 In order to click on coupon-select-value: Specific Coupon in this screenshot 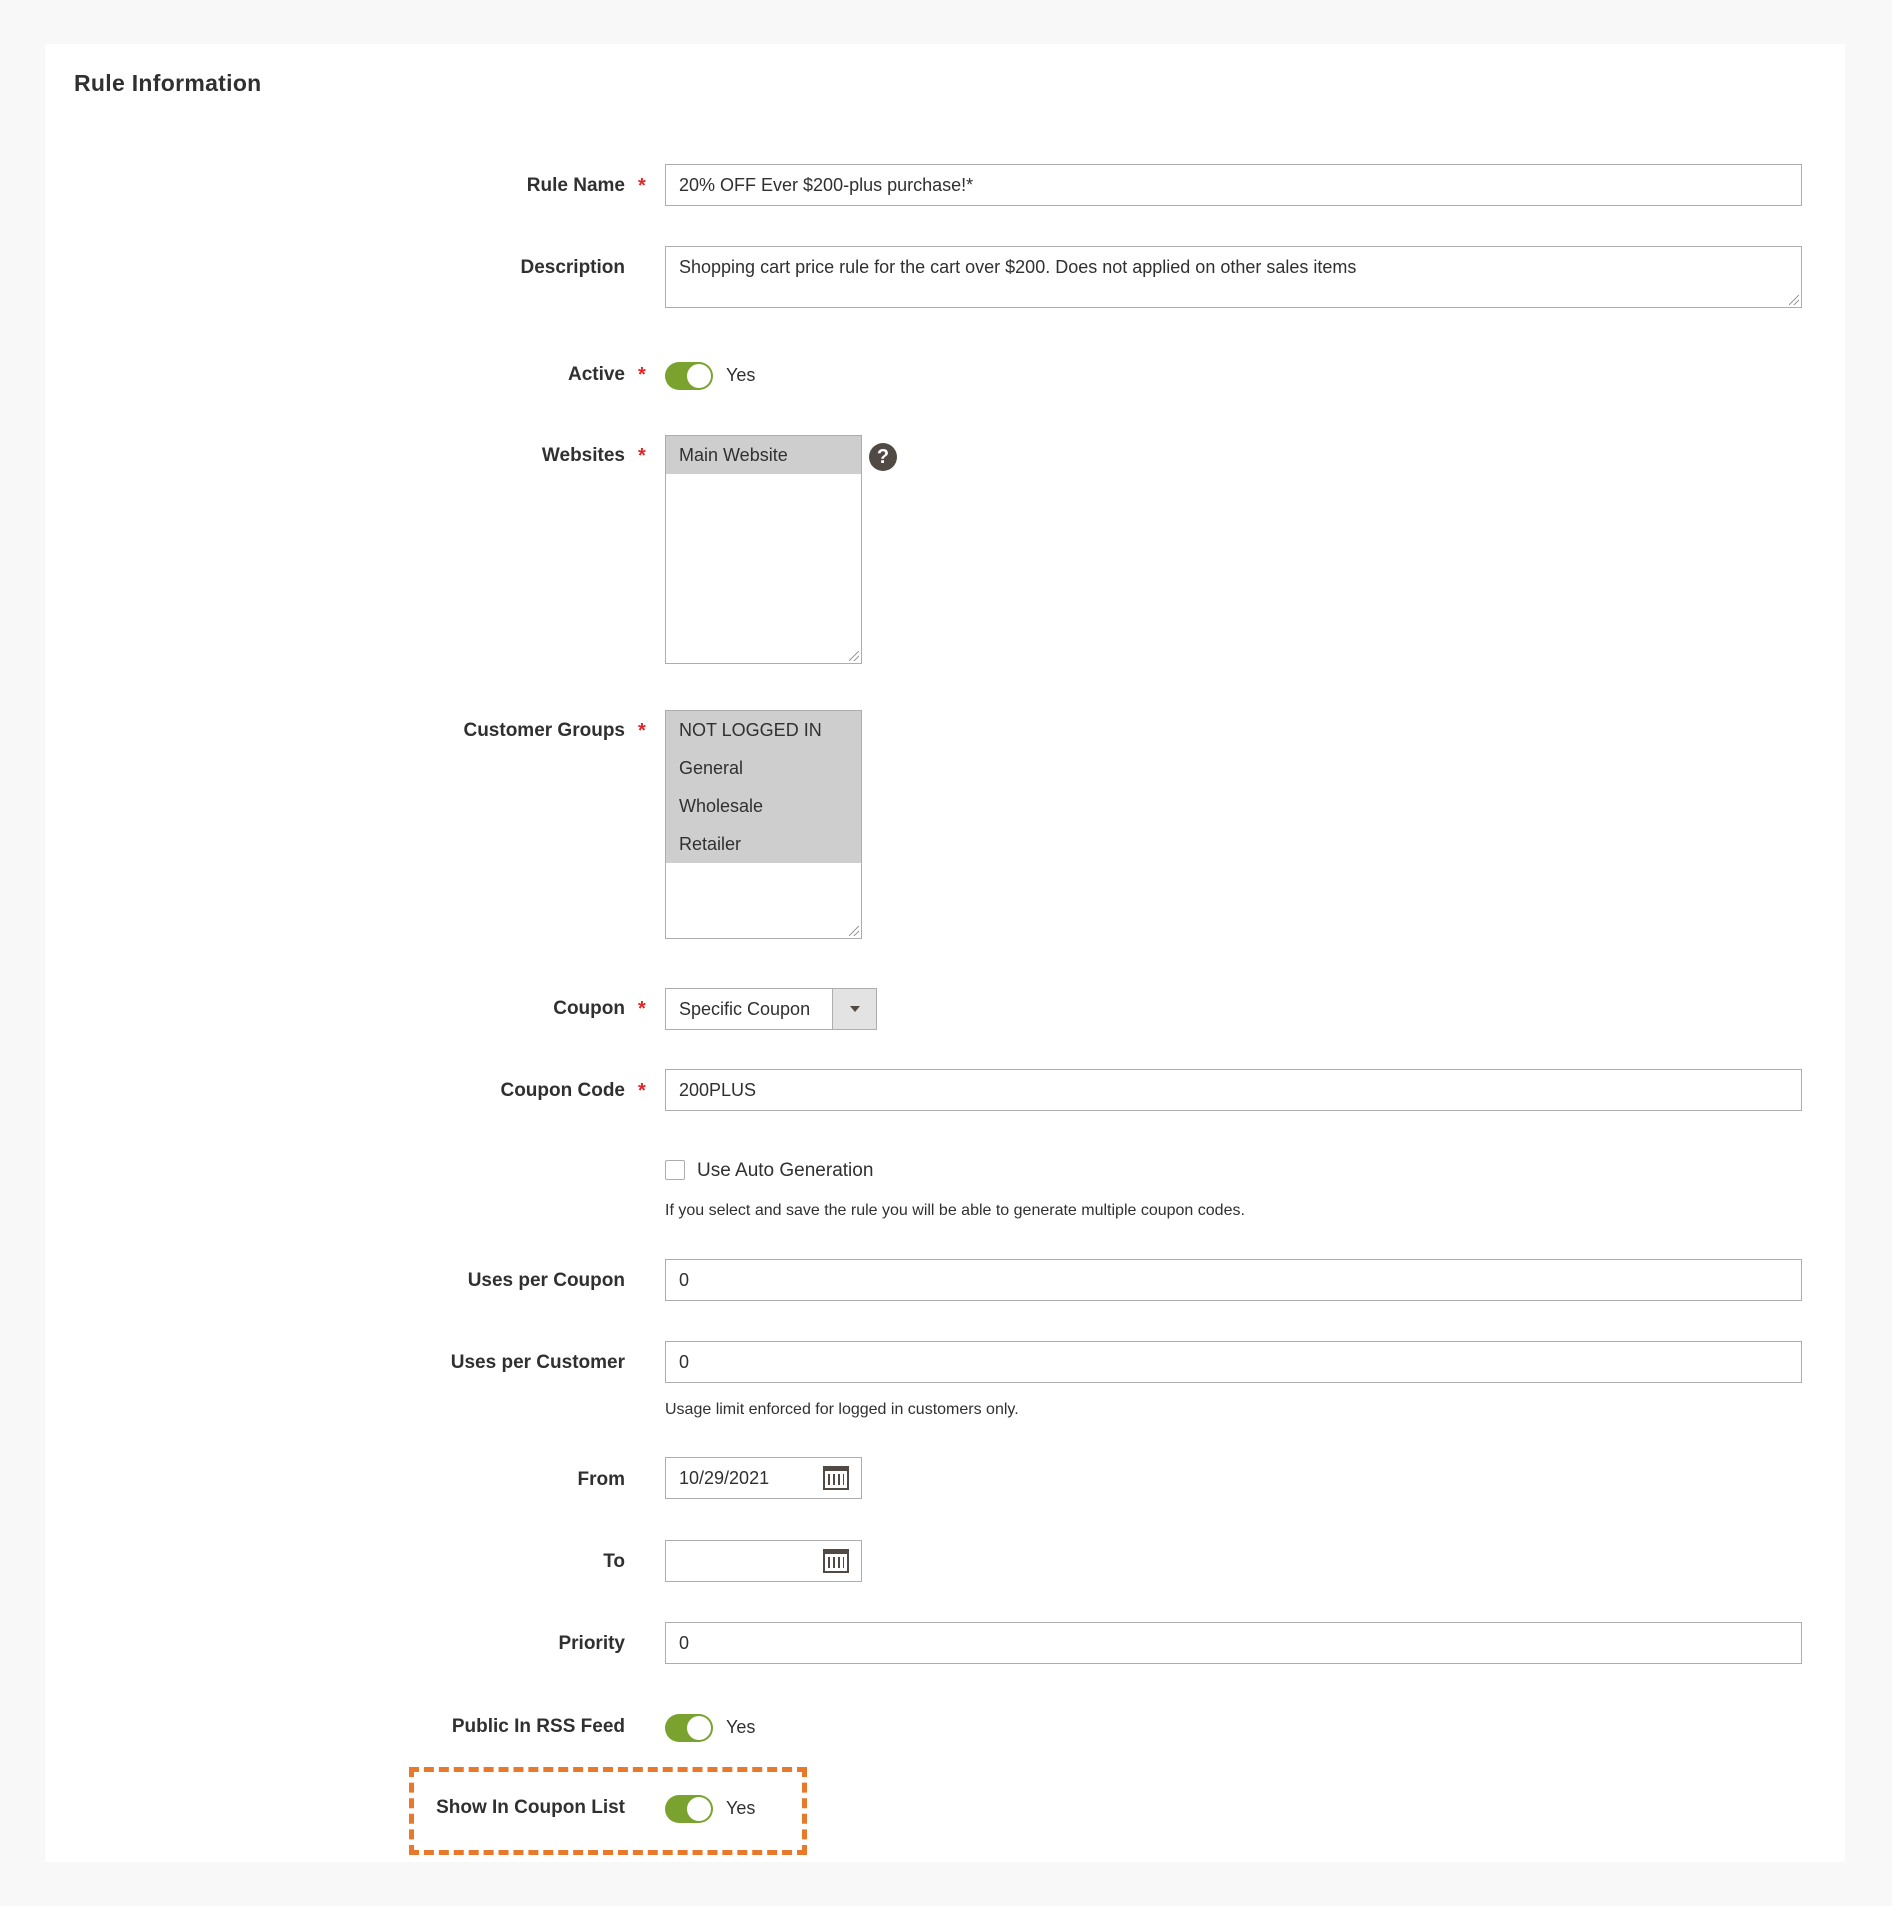, I will do `click(745, 1009)`.